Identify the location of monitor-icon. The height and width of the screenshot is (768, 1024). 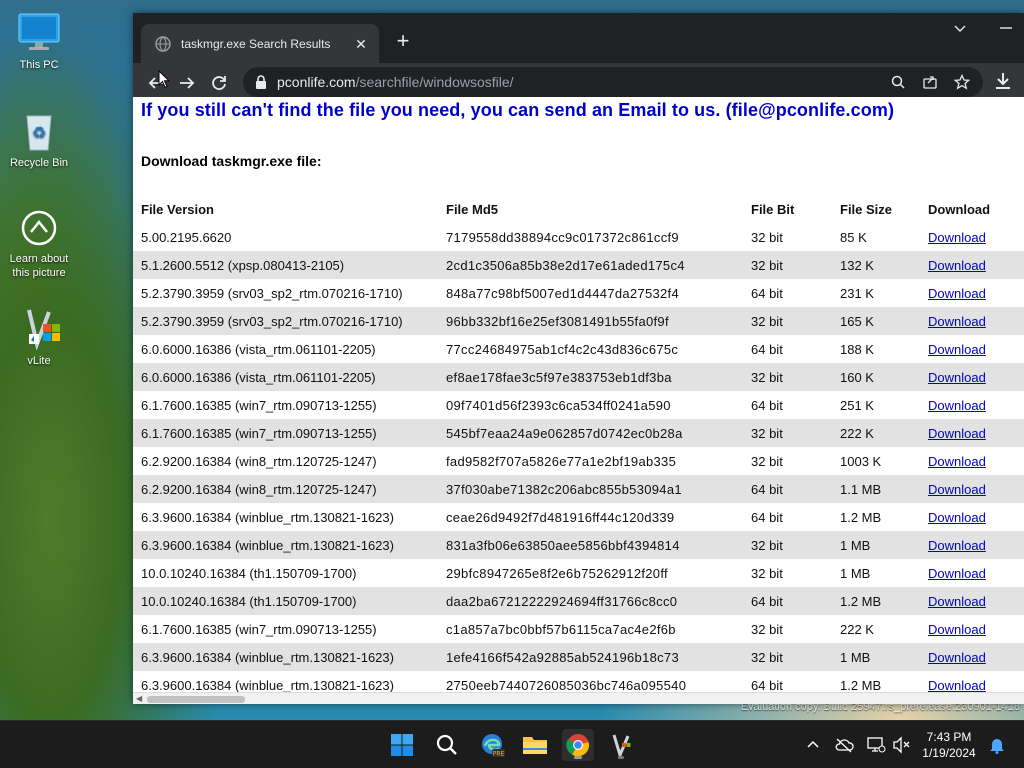
(39, 31).